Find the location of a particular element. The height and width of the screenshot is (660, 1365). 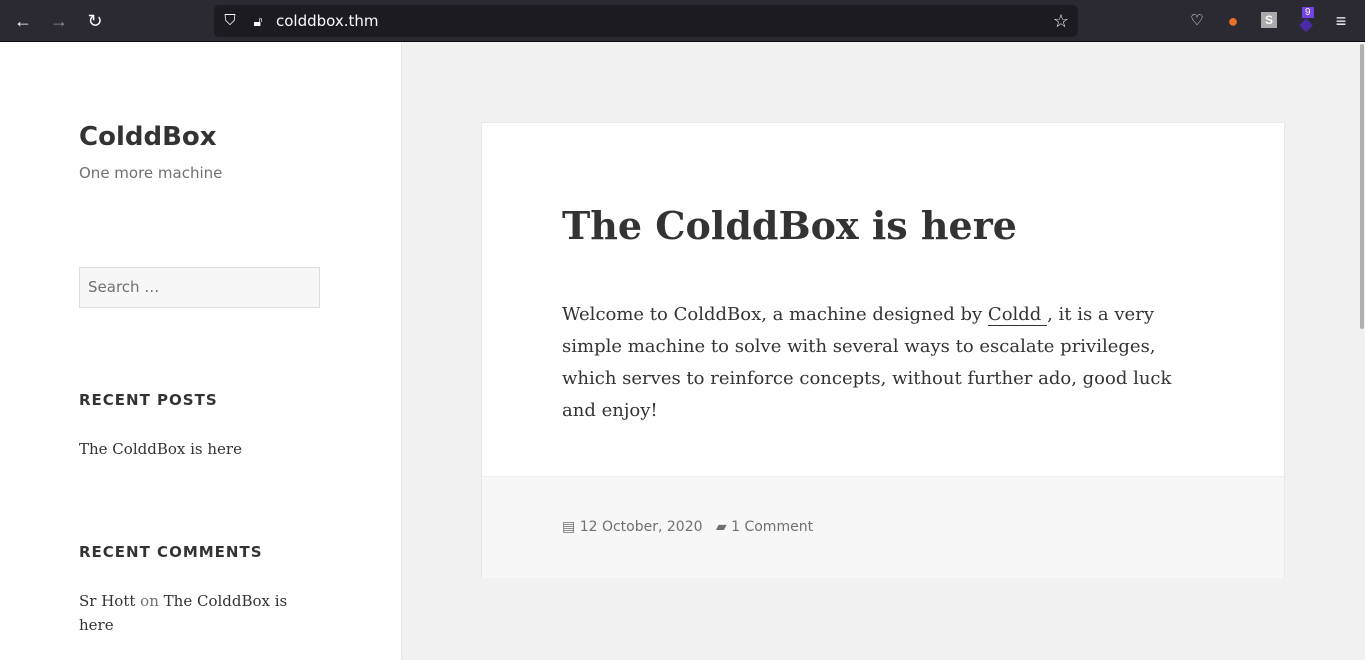

extension-s-icon: S is located at coordinates (1269, 20).